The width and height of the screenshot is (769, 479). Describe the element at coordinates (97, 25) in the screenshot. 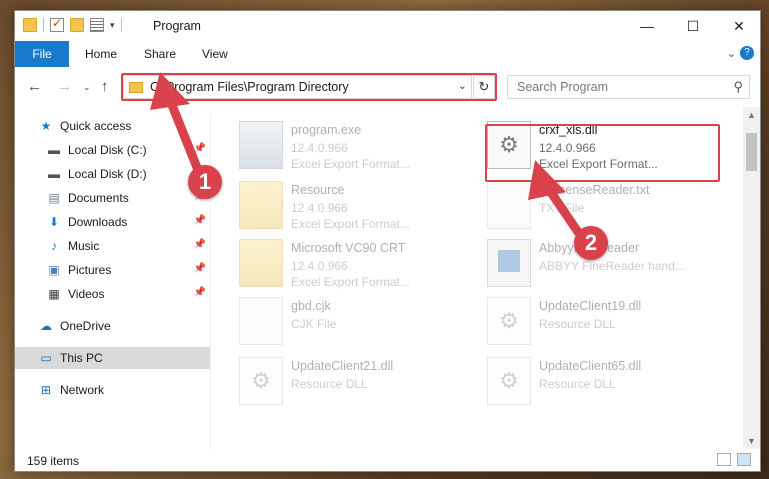

I see `customize-icon` at that location.